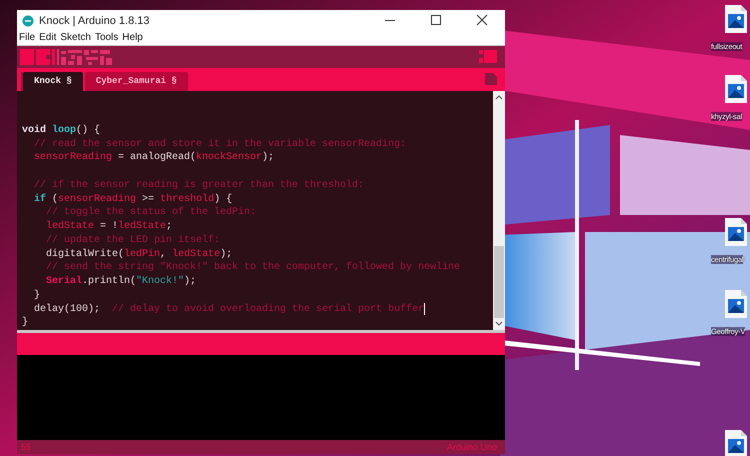 The width and height of the screenshot is (750, 456). Describe the element at coordinates (228, 309) in the screenshot. I see `code-line: delay(100); // delay to avoid overloading the serial port buffer` at that location.